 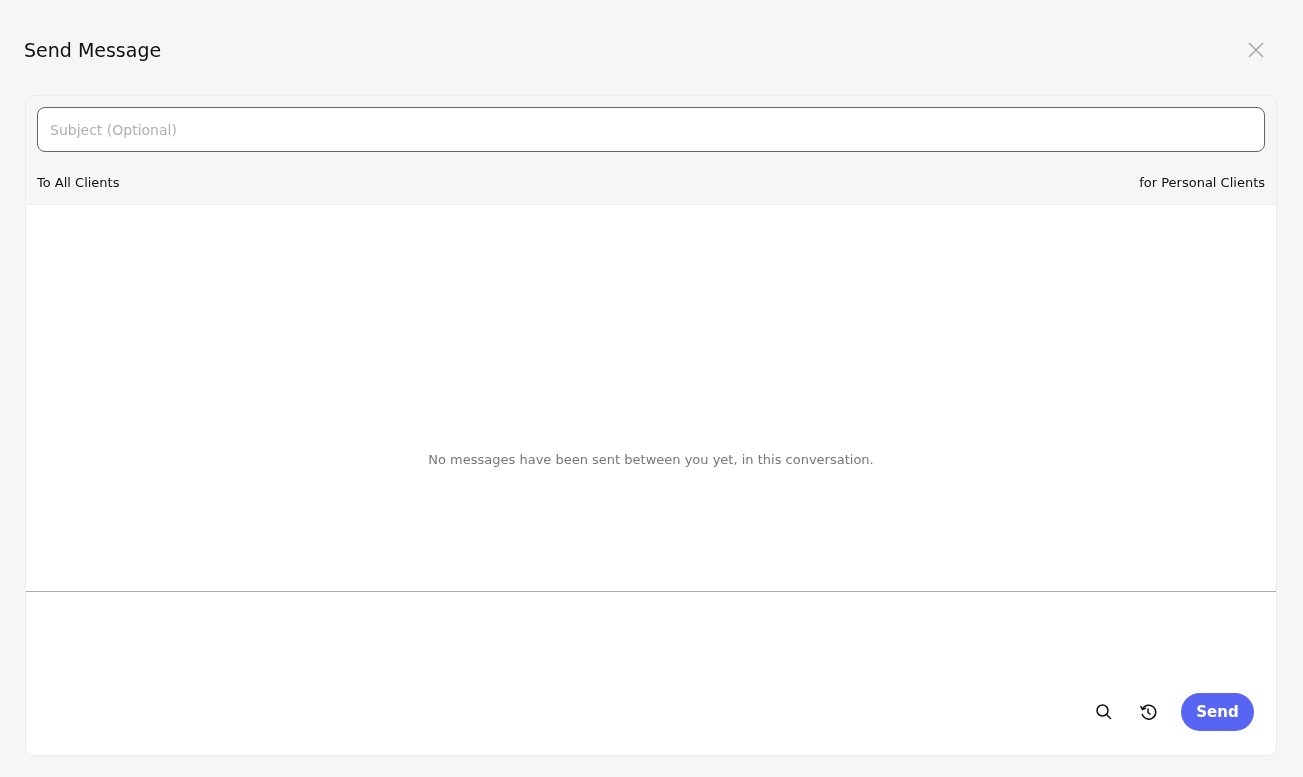 I want to click on history-icon, so click(x=1148, y=711).